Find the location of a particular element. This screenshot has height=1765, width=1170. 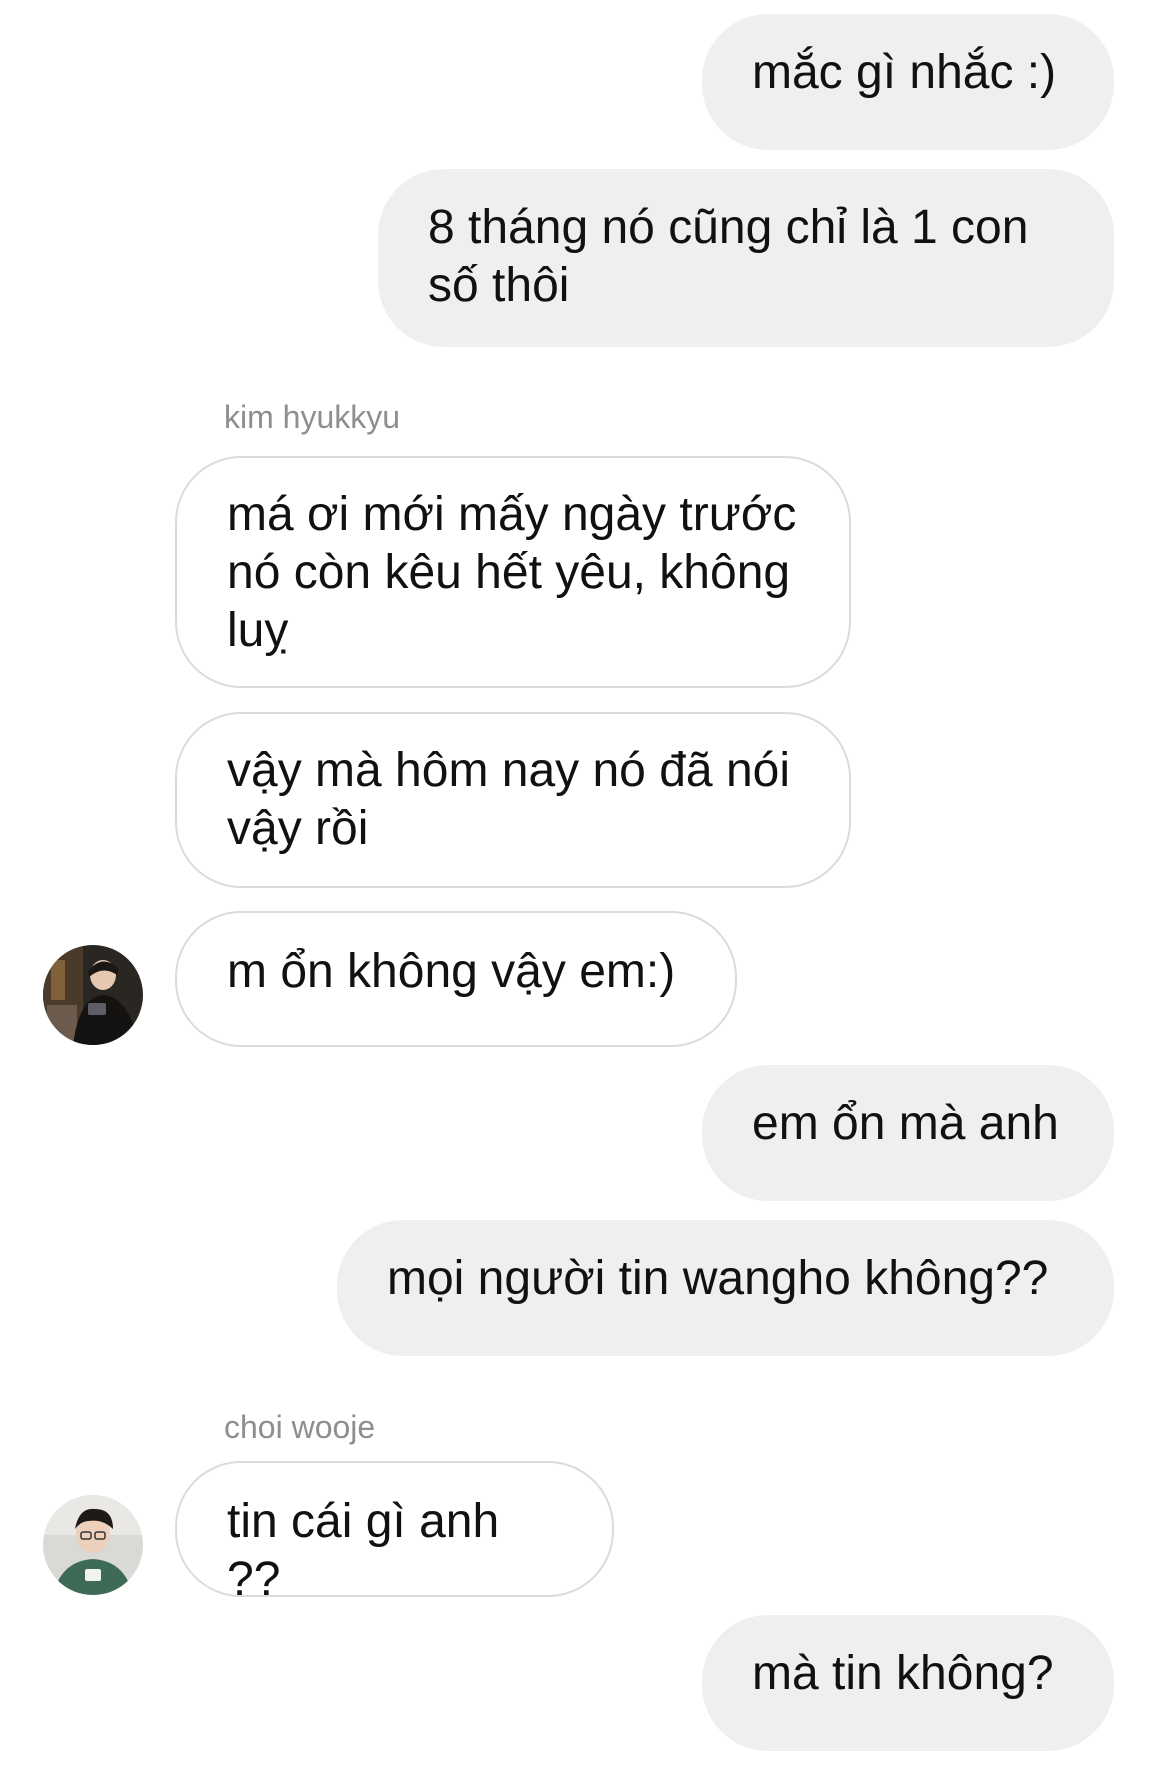

sender-name: kim hyukkyu is located at coordinates (312, 417).